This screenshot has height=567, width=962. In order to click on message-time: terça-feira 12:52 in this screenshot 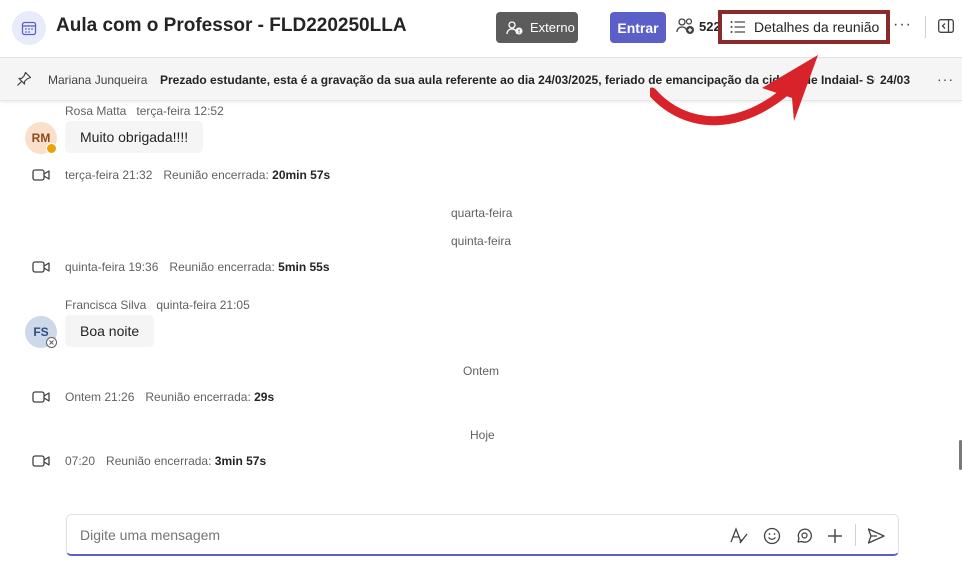, I will do `click(180, 111)`.